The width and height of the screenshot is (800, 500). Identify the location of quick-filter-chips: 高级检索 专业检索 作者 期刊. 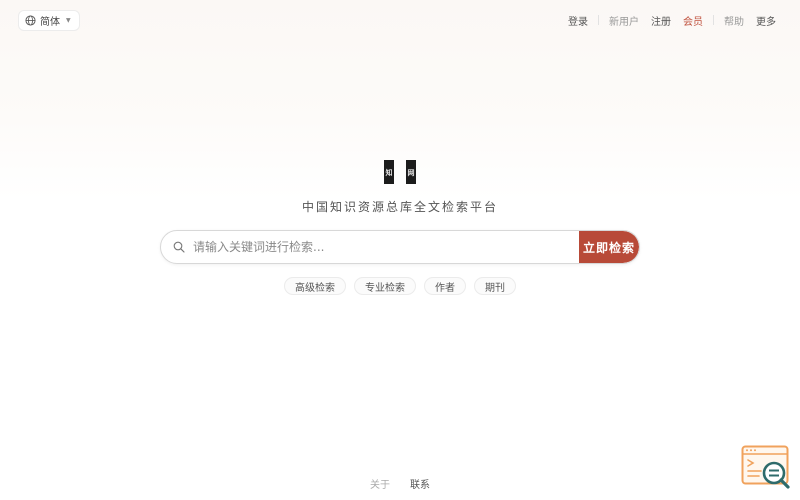
(400, 286).